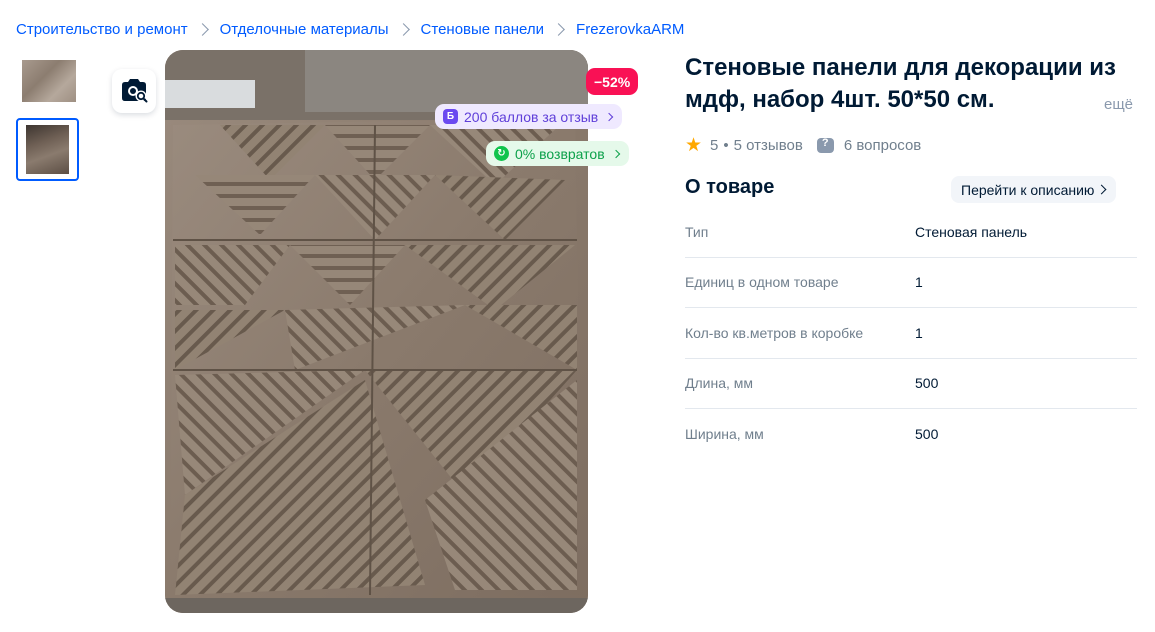 Image resolution: width=1155 pixels, height=632 pixels. I want to click on spec-row: Ширина, мм 500, so click(911, 434).